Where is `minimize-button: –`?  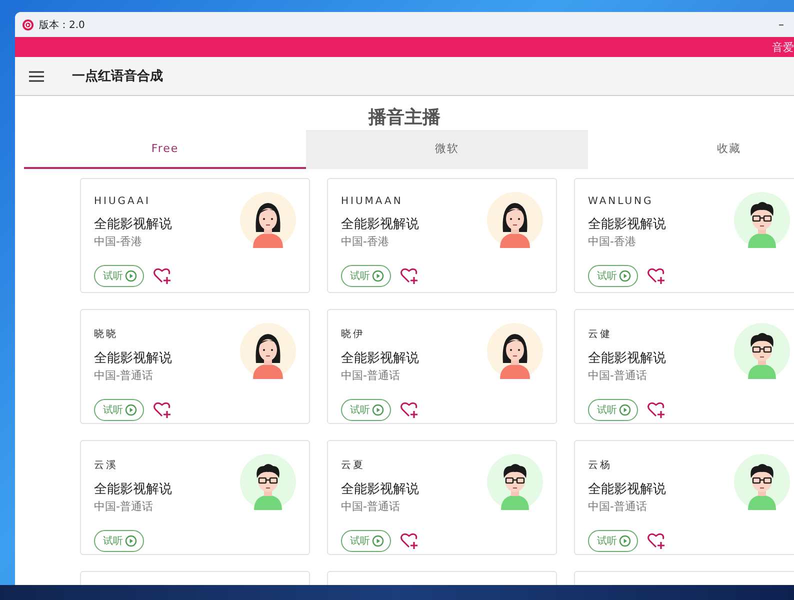 minimize-button: – is located at coordinates (786, 24).